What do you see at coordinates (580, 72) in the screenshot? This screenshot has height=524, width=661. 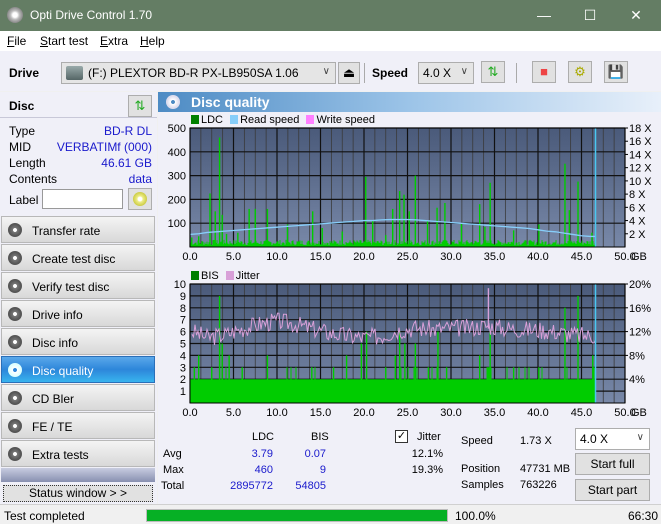 I see `settings-button: ⚙` at bounding box center [580, 72].